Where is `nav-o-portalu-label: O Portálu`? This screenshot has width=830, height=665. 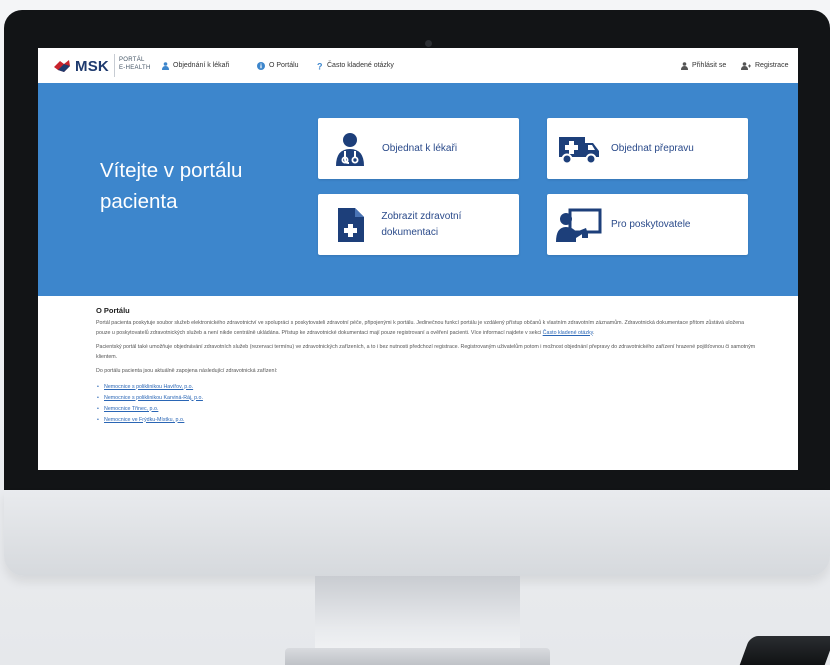 nav-o-portalu-label: O Portálu is located at coordinates (284, 65).